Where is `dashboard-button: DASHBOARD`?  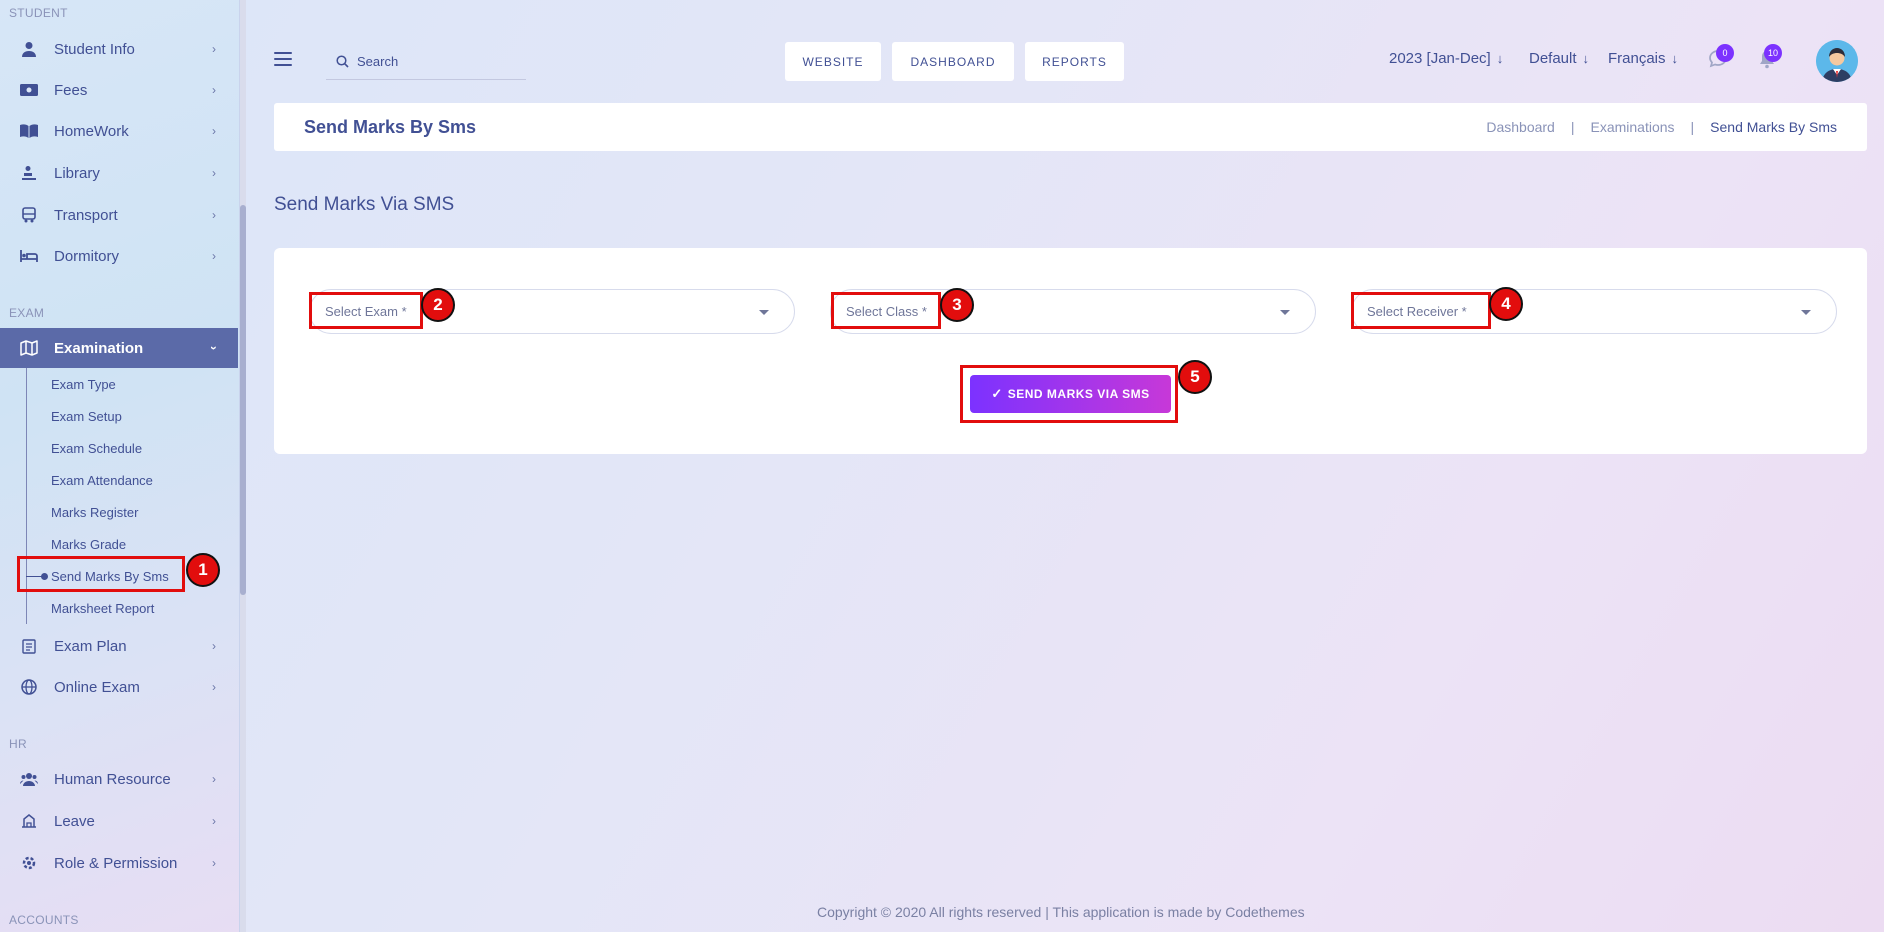 dashboard-button: DASHBOARD is located at coordinates (953, 61).